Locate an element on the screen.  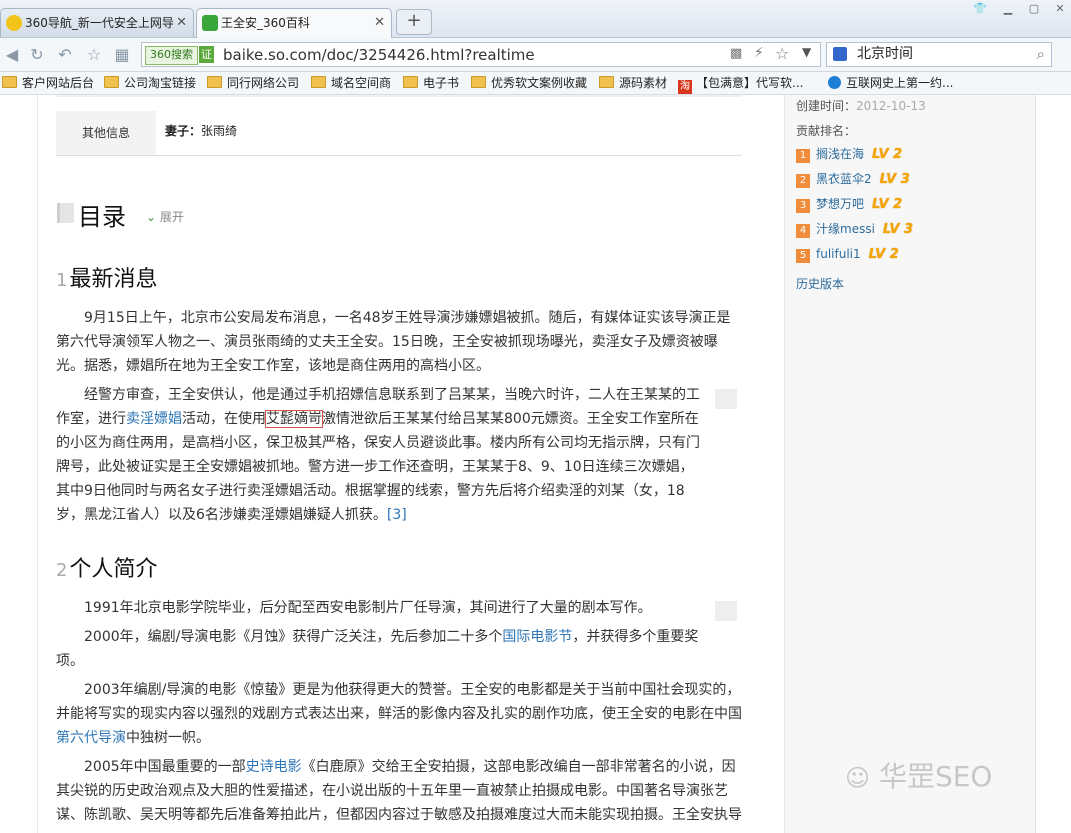
infobox-value: 妻子：张雨绮 is located at coordinates (201, 131).